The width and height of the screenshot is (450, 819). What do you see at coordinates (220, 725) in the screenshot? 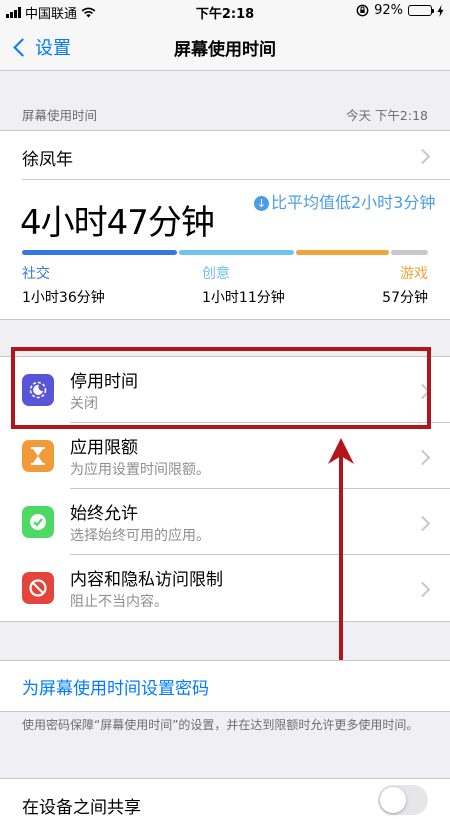
I see `passcode-footnote: 使用密码保障“屏幕使用时间”的设置，并在达到限额时允许更多使用时间。` at bounding box center [220, 725].